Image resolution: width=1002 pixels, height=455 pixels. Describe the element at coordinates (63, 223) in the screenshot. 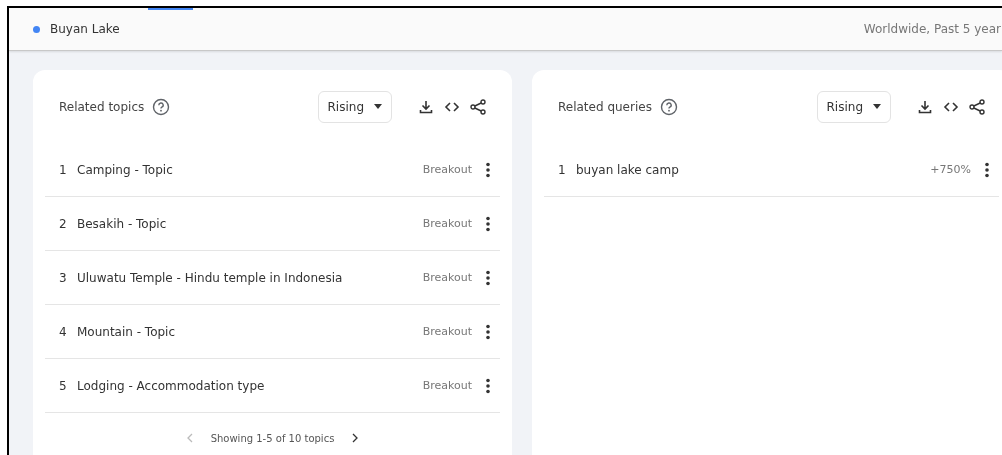

I see `rank-number: 2` at that location.